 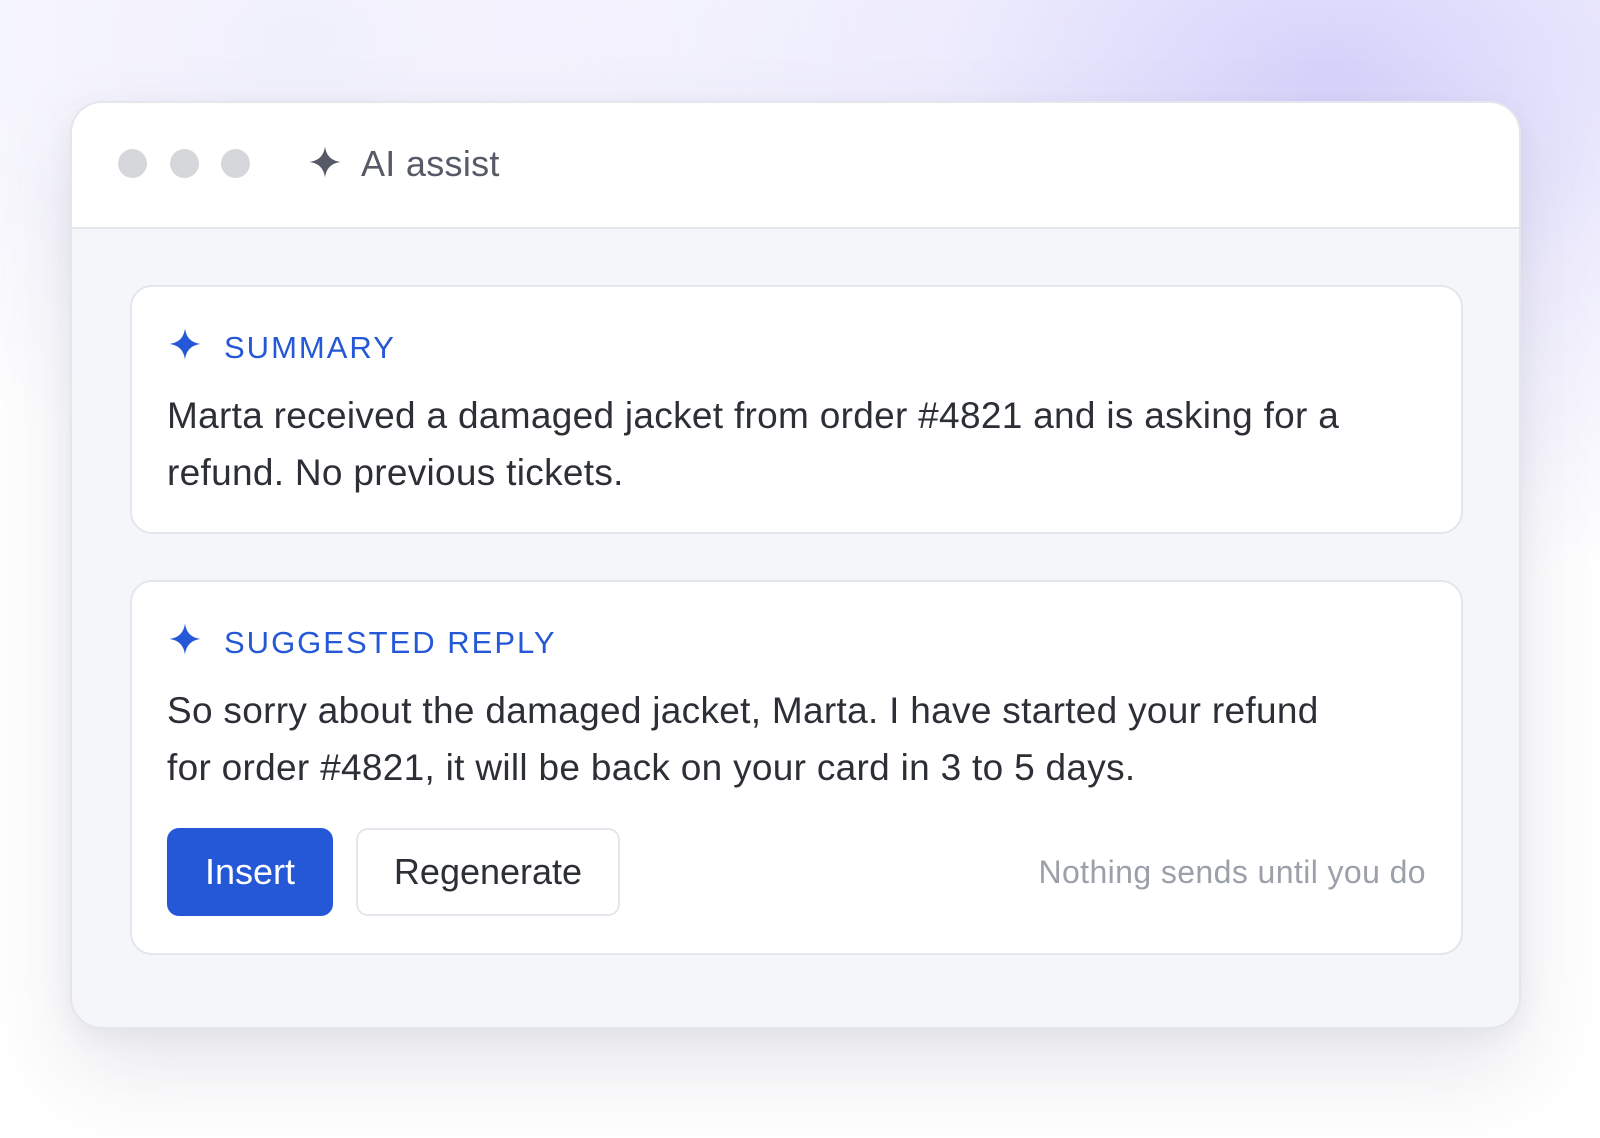 What do you see at coordinates (430, 163) in the screenshot?
I see `window-title: AI assist` at bounding box center [430, 163].